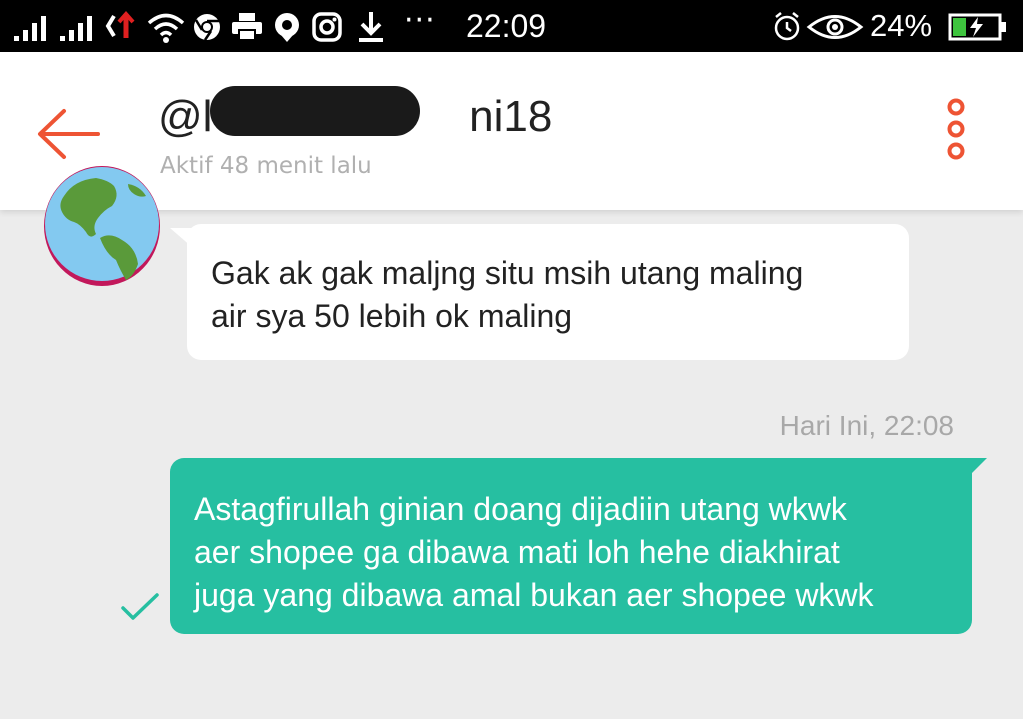 Image resolution: width=1023 pixels, height=719 pixels. I want to click on message-timestamp: Hari Ini, 22:08, so click(866, 425).